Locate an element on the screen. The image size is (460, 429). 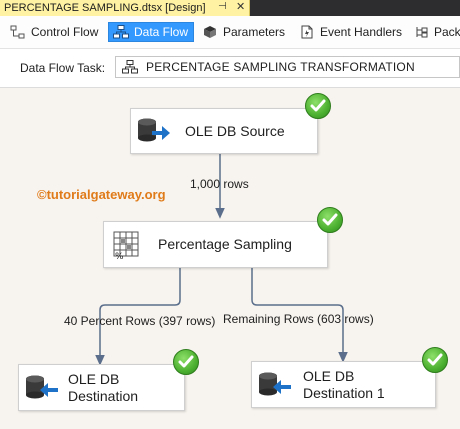
data-flow-task-value: PERCENTAGE SAMPLING TRANSFORMATION is located at coordinates (280, 67).